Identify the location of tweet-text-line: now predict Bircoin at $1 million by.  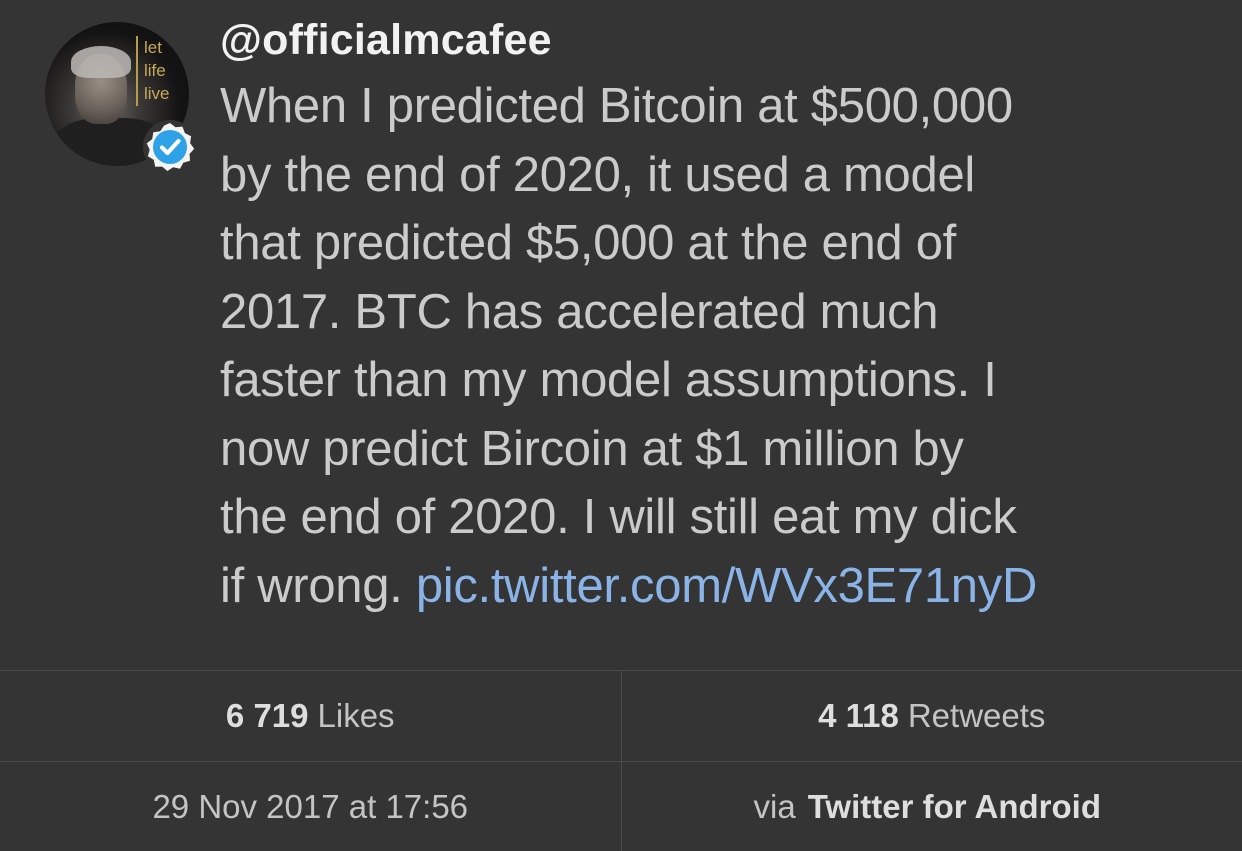
(725, 449).